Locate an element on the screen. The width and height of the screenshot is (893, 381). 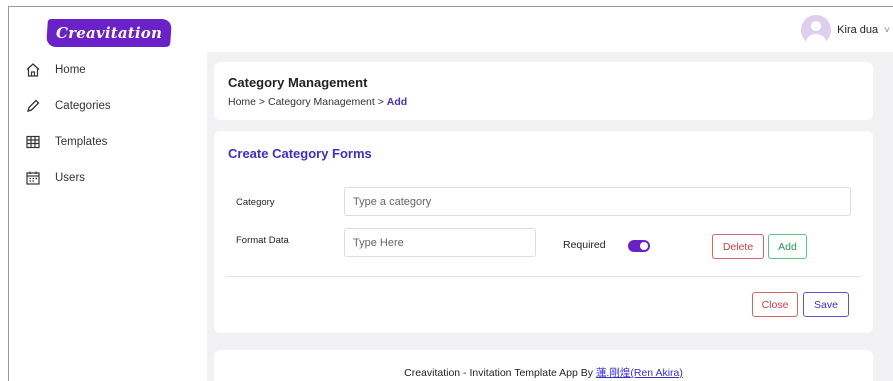
grid-icon is located at coordinates (33, 142).